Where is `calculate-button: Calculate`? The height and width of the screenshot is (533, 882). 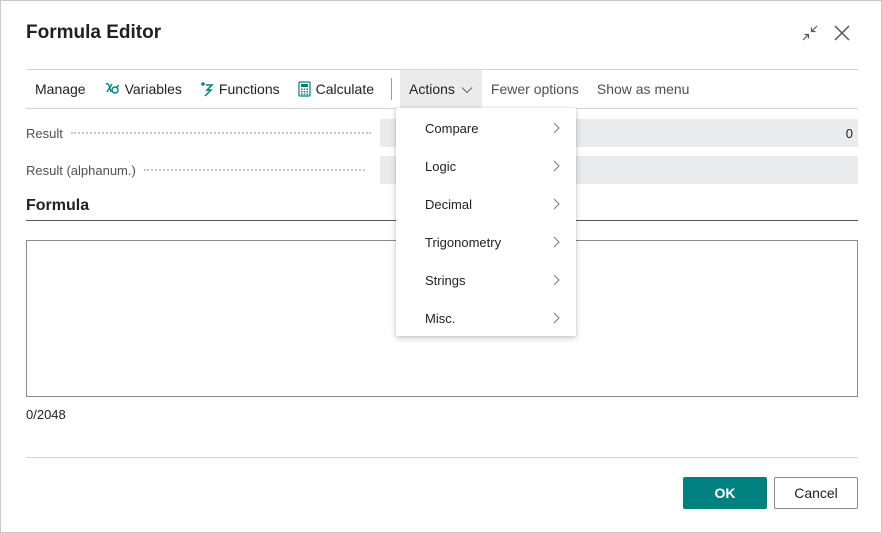 calculate-button: Calculate is located at coordinates (336, 89).